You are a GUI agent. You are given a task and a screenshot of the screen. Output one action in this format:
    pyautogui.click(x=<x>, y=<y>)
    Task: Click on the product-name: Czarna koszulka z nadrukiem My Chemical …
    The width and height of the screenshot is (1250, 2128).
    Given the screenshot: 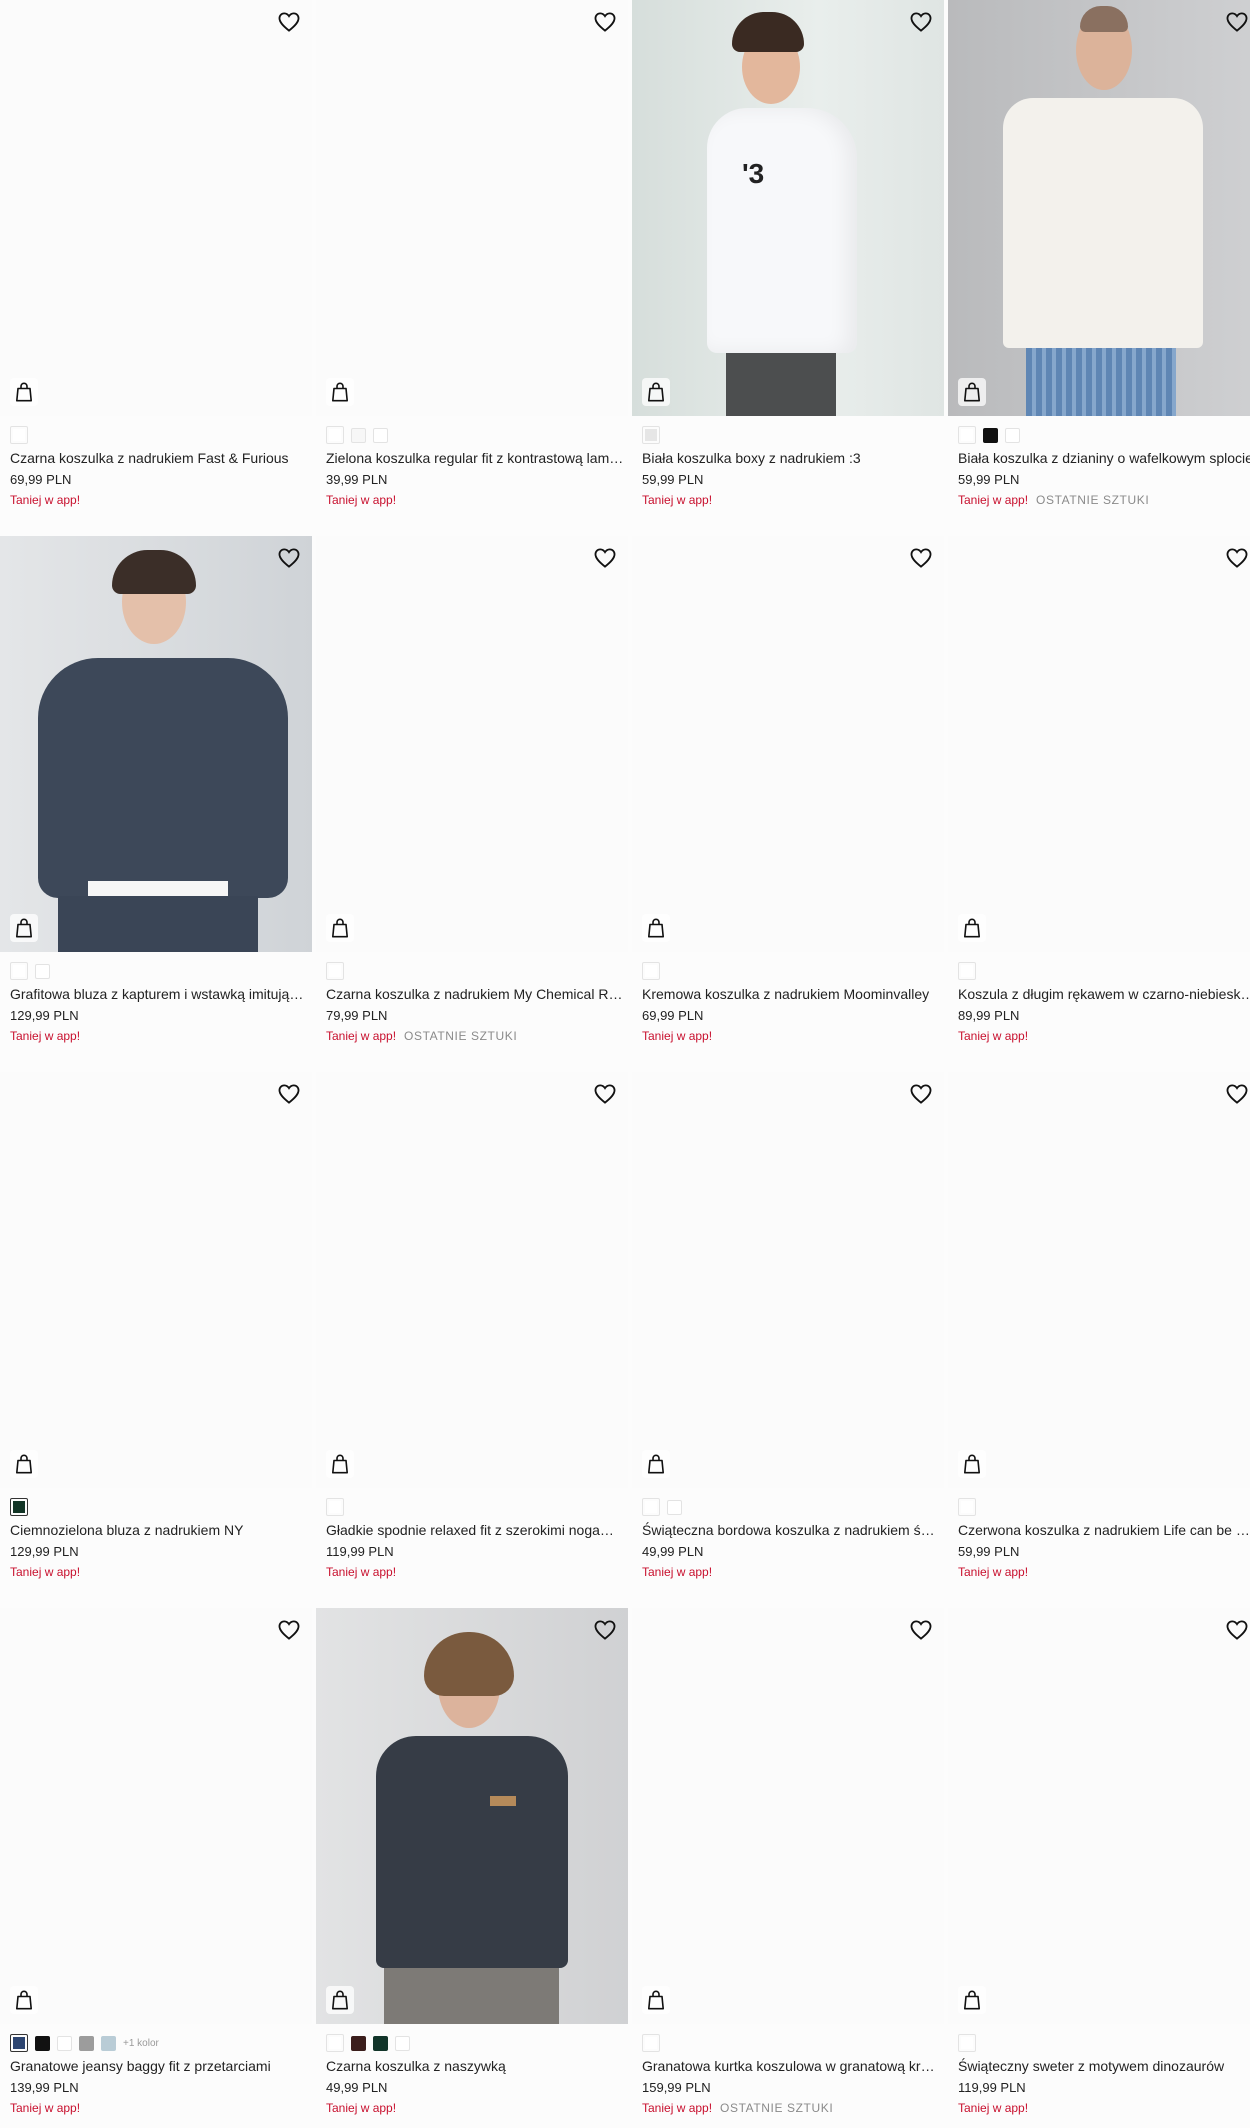 What is the action you would take?
    pyautogui.click(x=475, y=994)
    